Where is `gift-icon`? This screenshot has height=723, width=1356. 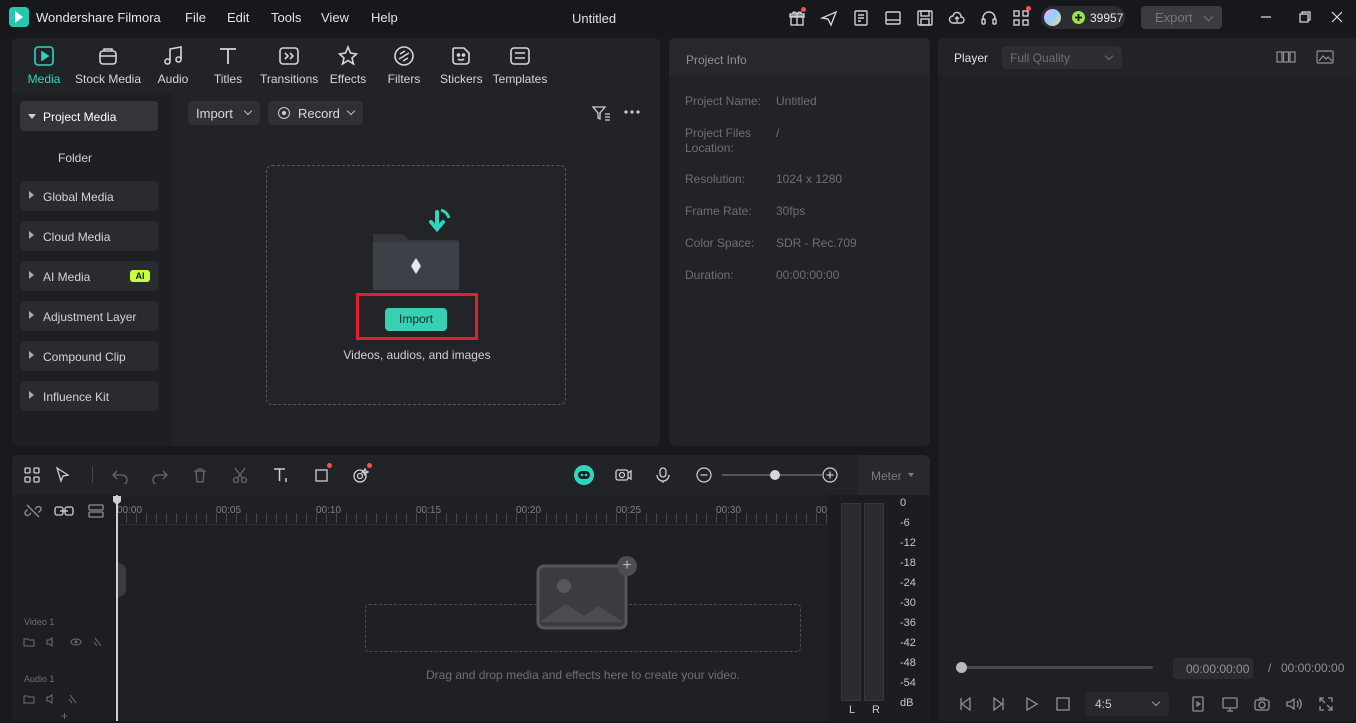 gift-icon is located at coordinates (797, 17).